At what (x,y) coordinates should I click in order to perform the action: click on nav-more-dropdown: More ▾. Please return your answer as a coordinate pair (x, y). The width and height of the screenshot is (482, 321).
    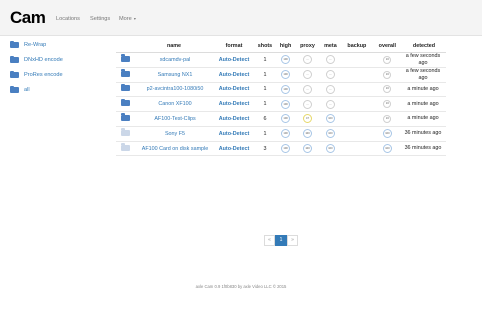
    Looking at the image, I should click on (127, 19).